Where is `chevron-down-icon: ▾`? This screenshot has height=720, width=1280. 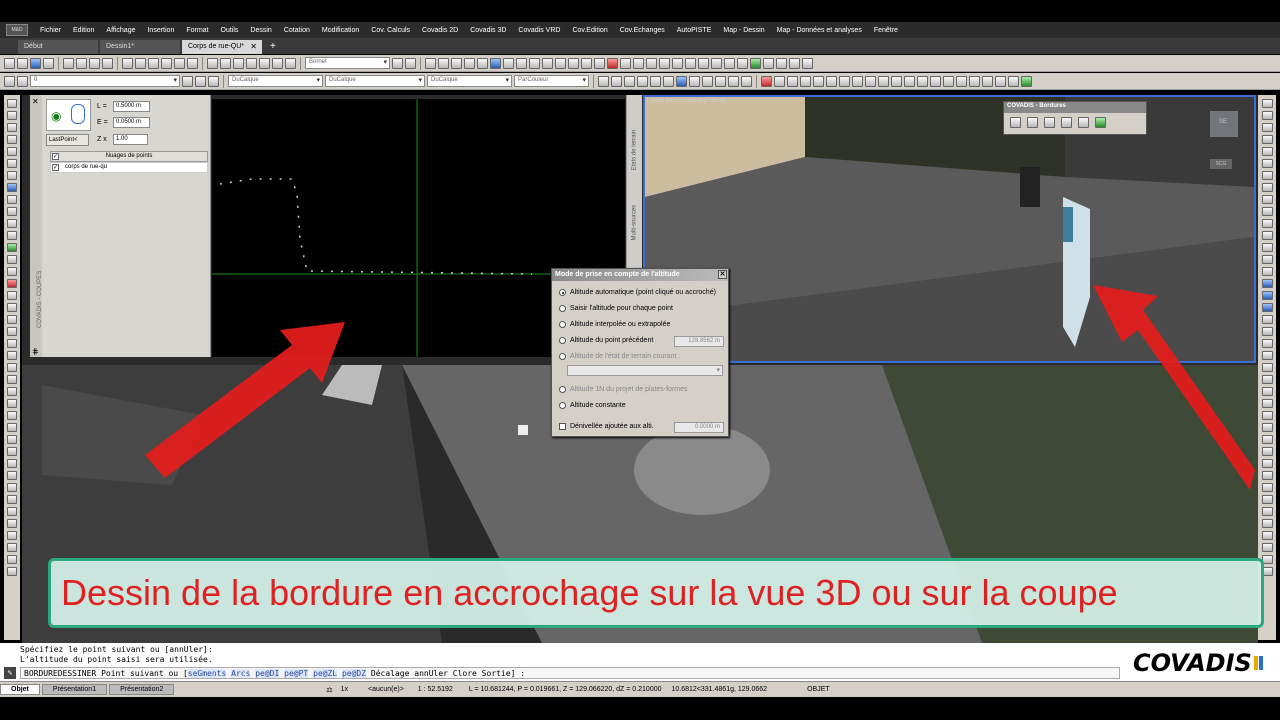
chevron-down-icon: ▾ is located at coordinates (718, 370).